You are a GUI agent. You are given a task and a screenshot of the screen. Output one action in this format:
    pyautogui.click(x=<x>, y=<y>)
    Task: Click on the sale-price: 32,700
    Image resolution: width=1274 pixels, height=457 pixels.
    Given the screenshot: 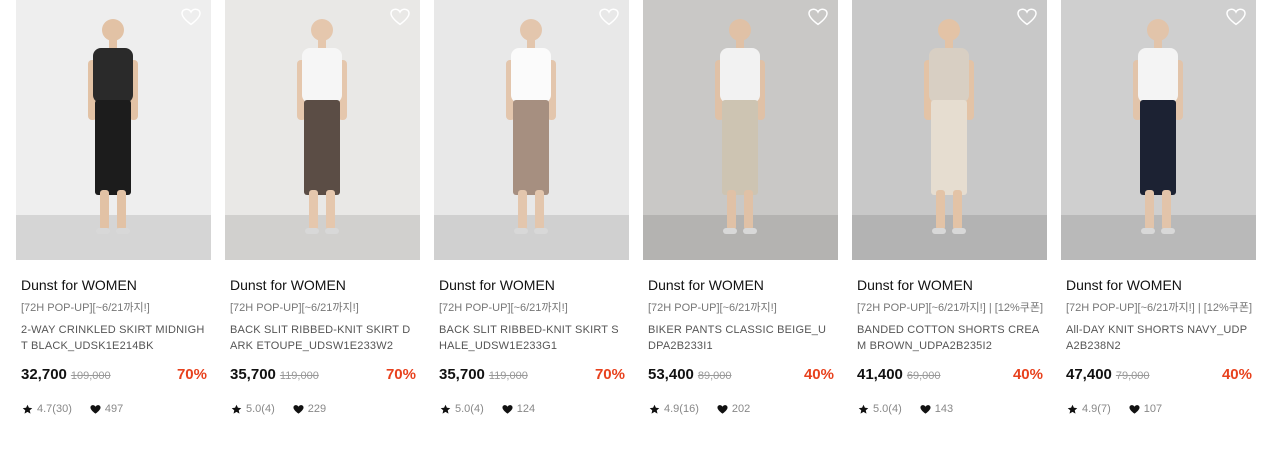 What is the action you would take?
    pyautogui.click(x=44, y=374)
    